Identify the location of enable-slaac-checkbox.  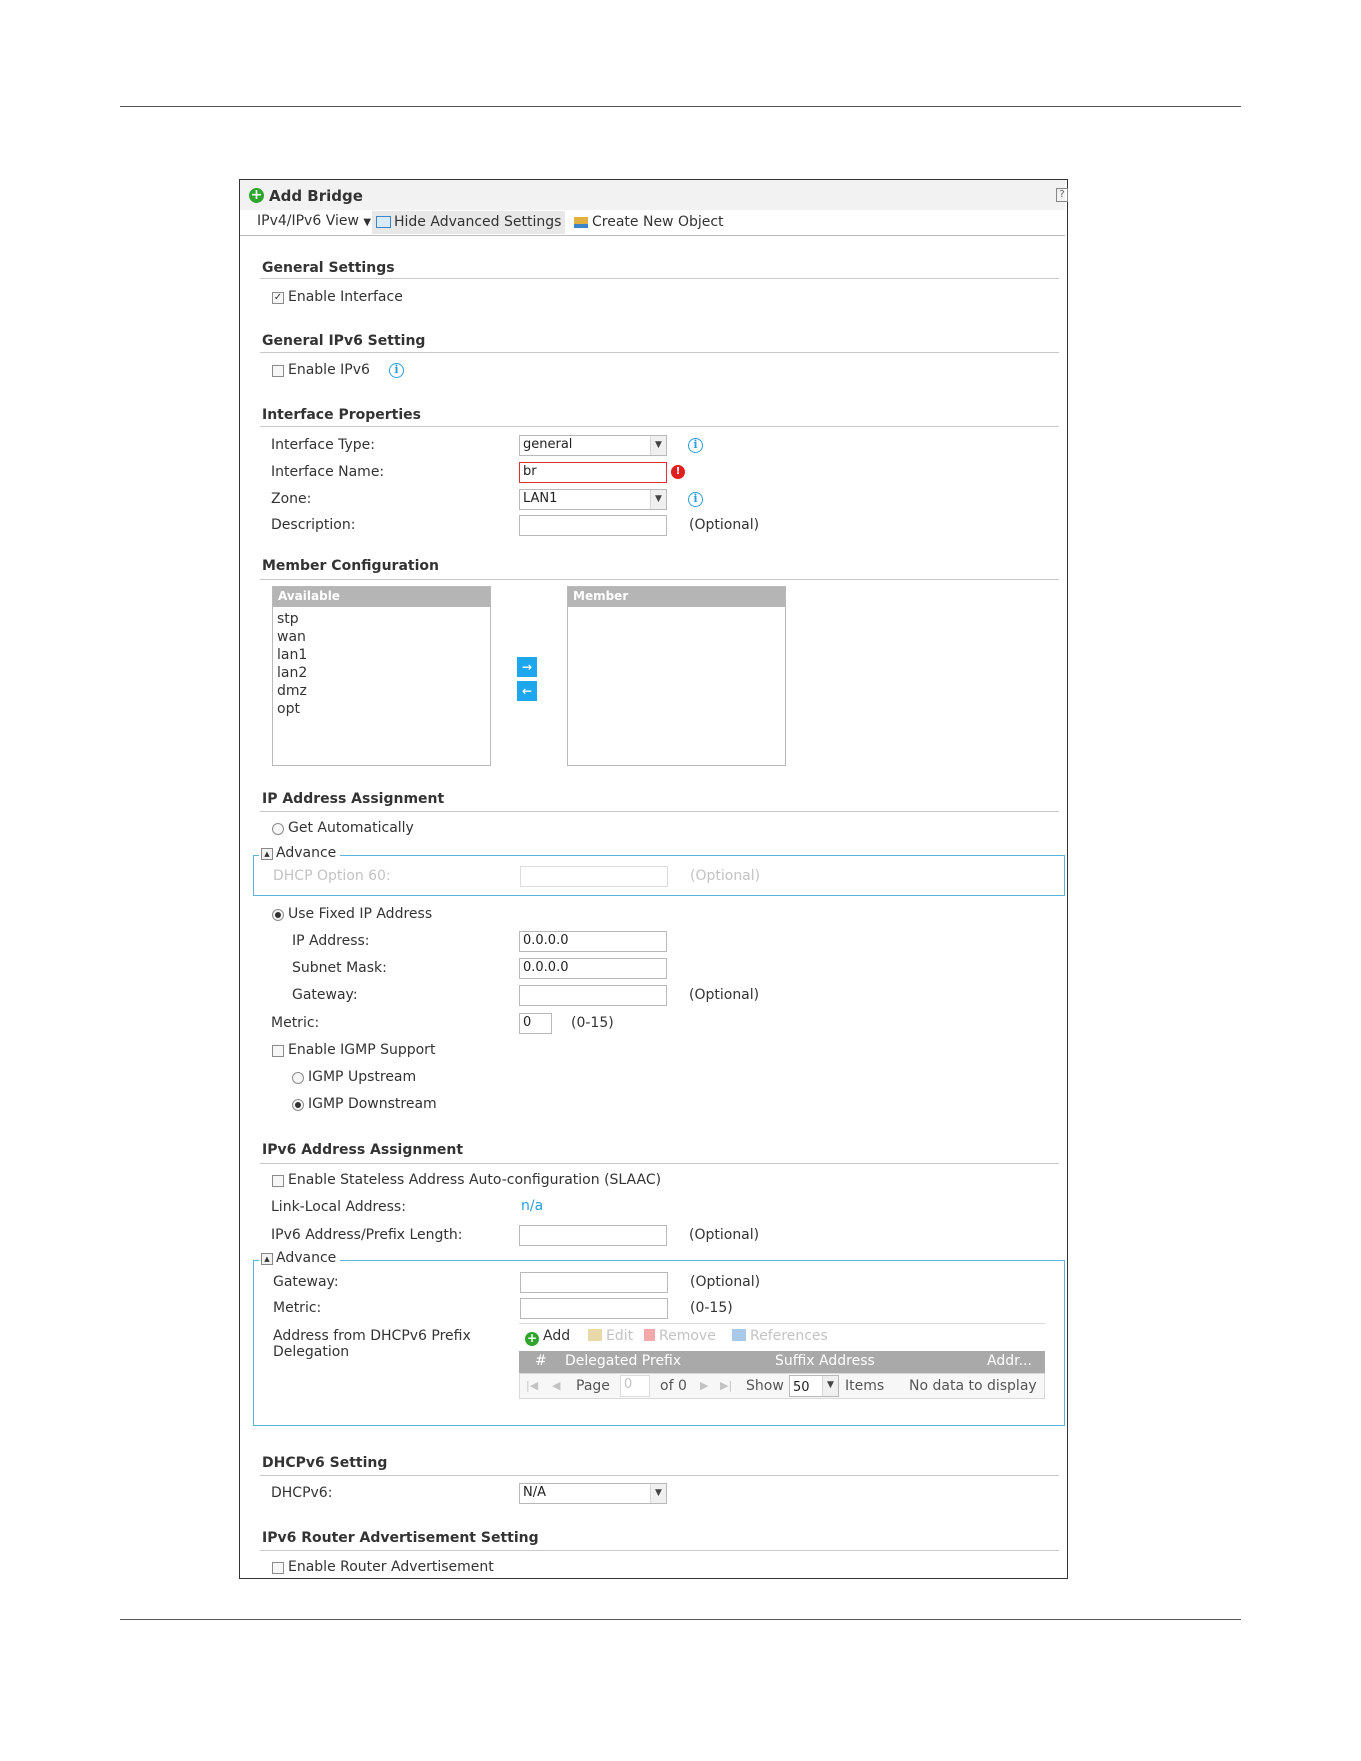
(278, 1181).